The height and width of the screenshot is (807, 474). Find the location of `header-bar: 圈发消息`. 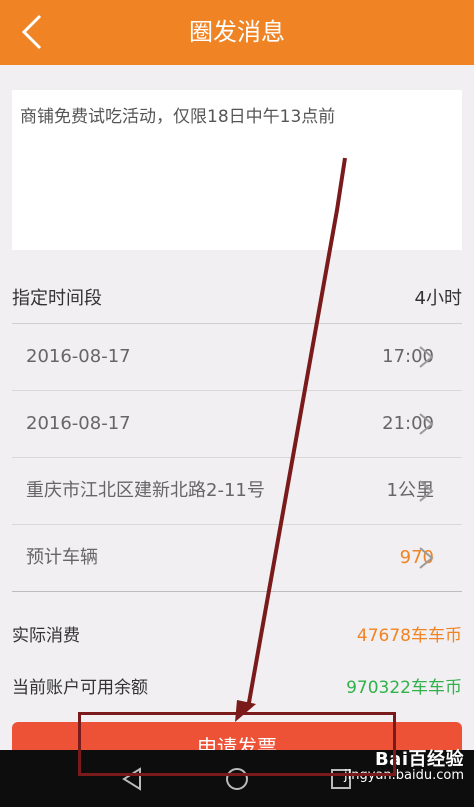

header-bar: 圈发消息 is located at coordinates (237, 32).